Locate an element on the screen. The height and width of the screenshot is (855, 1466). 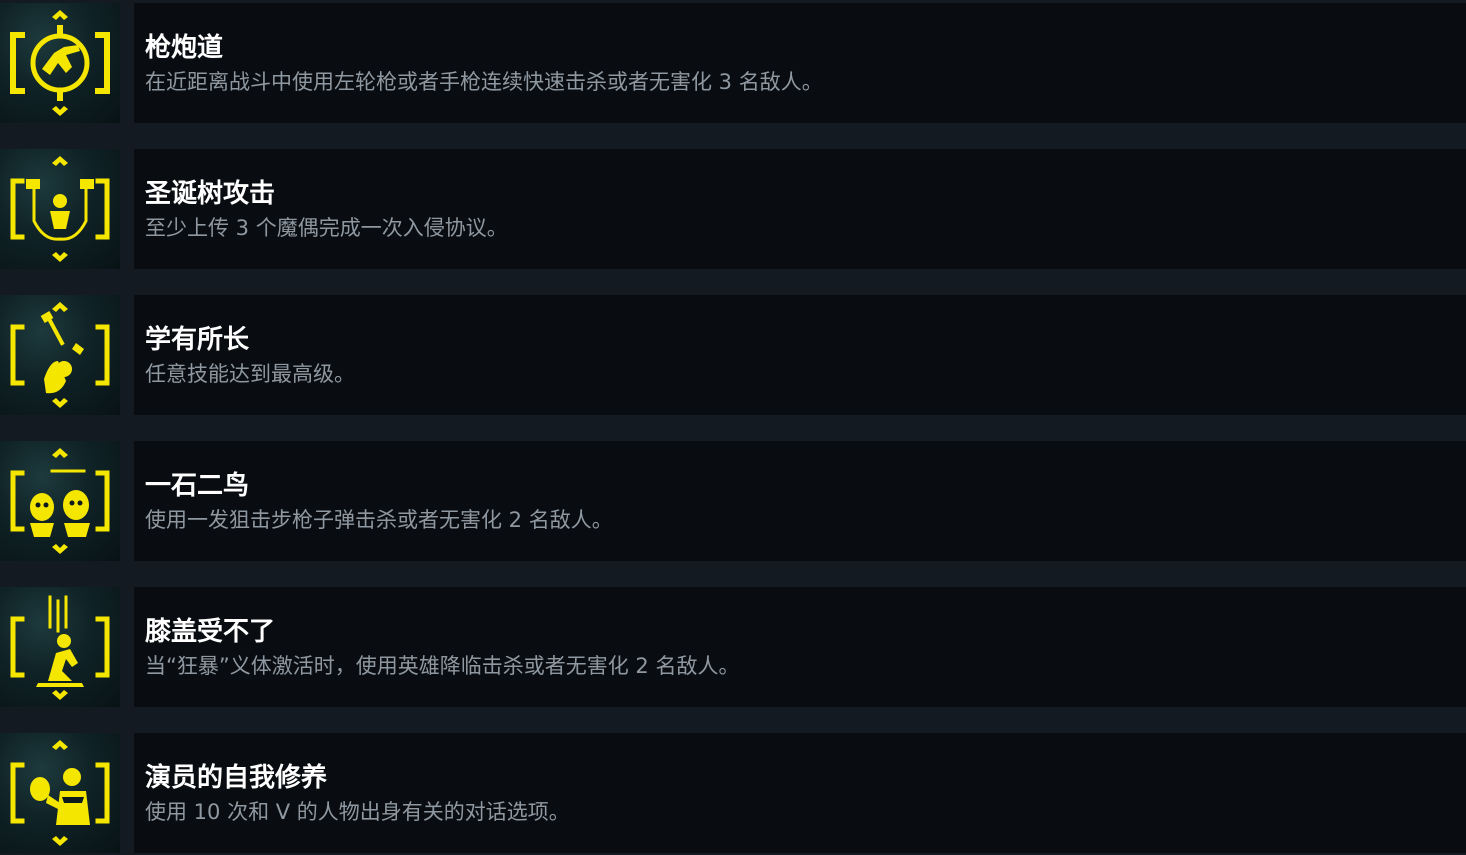
achievement-description: 任意技能达到最高级。 is located at coordinates (250, 374).